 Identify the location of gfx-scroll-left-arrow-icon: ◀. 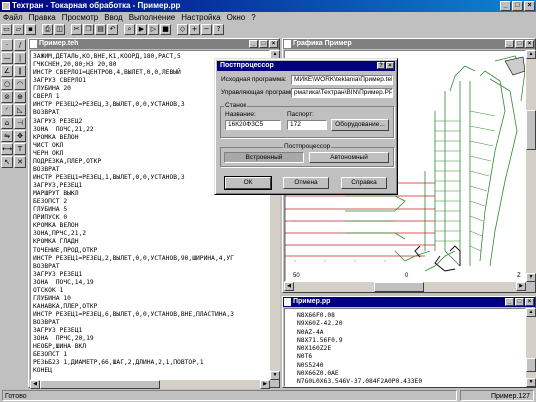
(289, 286).